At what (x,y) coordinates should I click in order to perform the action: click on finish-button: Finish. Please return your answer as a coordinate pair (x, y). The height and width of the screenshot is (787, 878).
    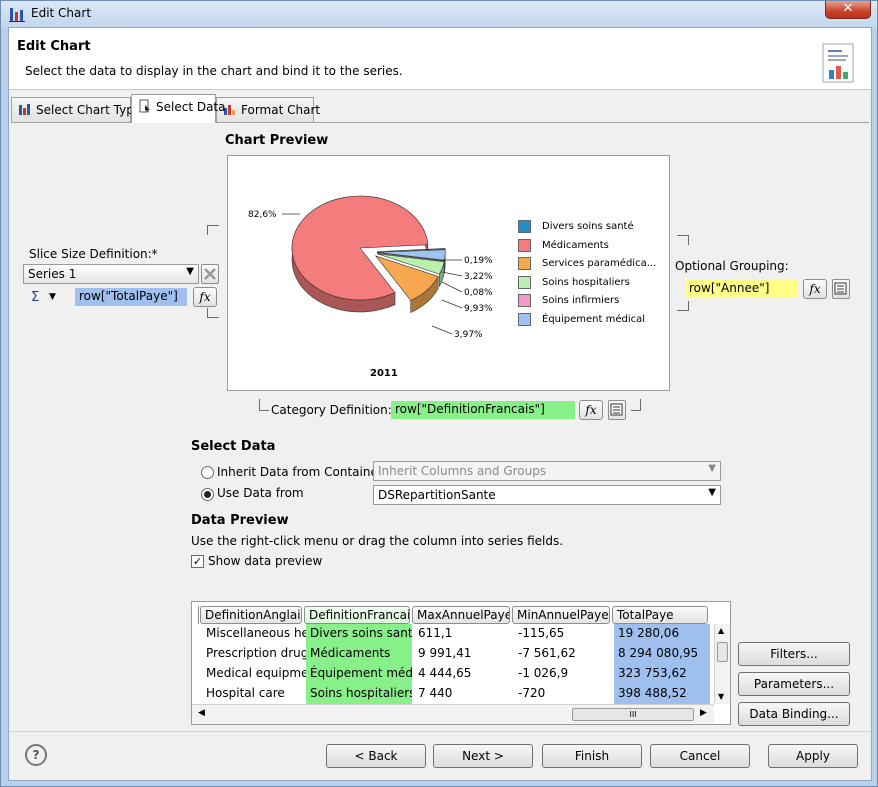
    Looking at the image, I should click on (592, 756).